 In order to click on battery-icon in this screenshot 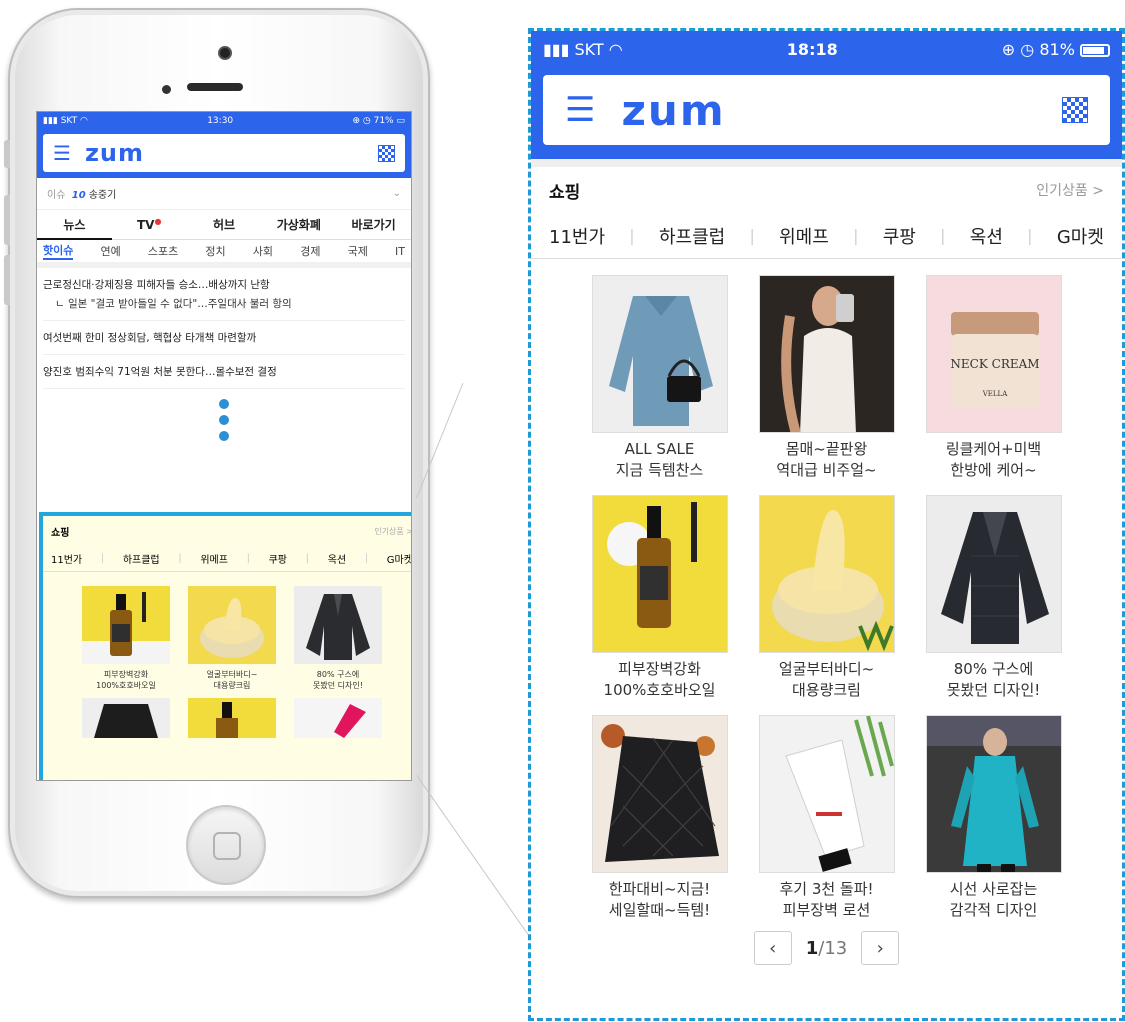, I will do `click(1094, 50)`.